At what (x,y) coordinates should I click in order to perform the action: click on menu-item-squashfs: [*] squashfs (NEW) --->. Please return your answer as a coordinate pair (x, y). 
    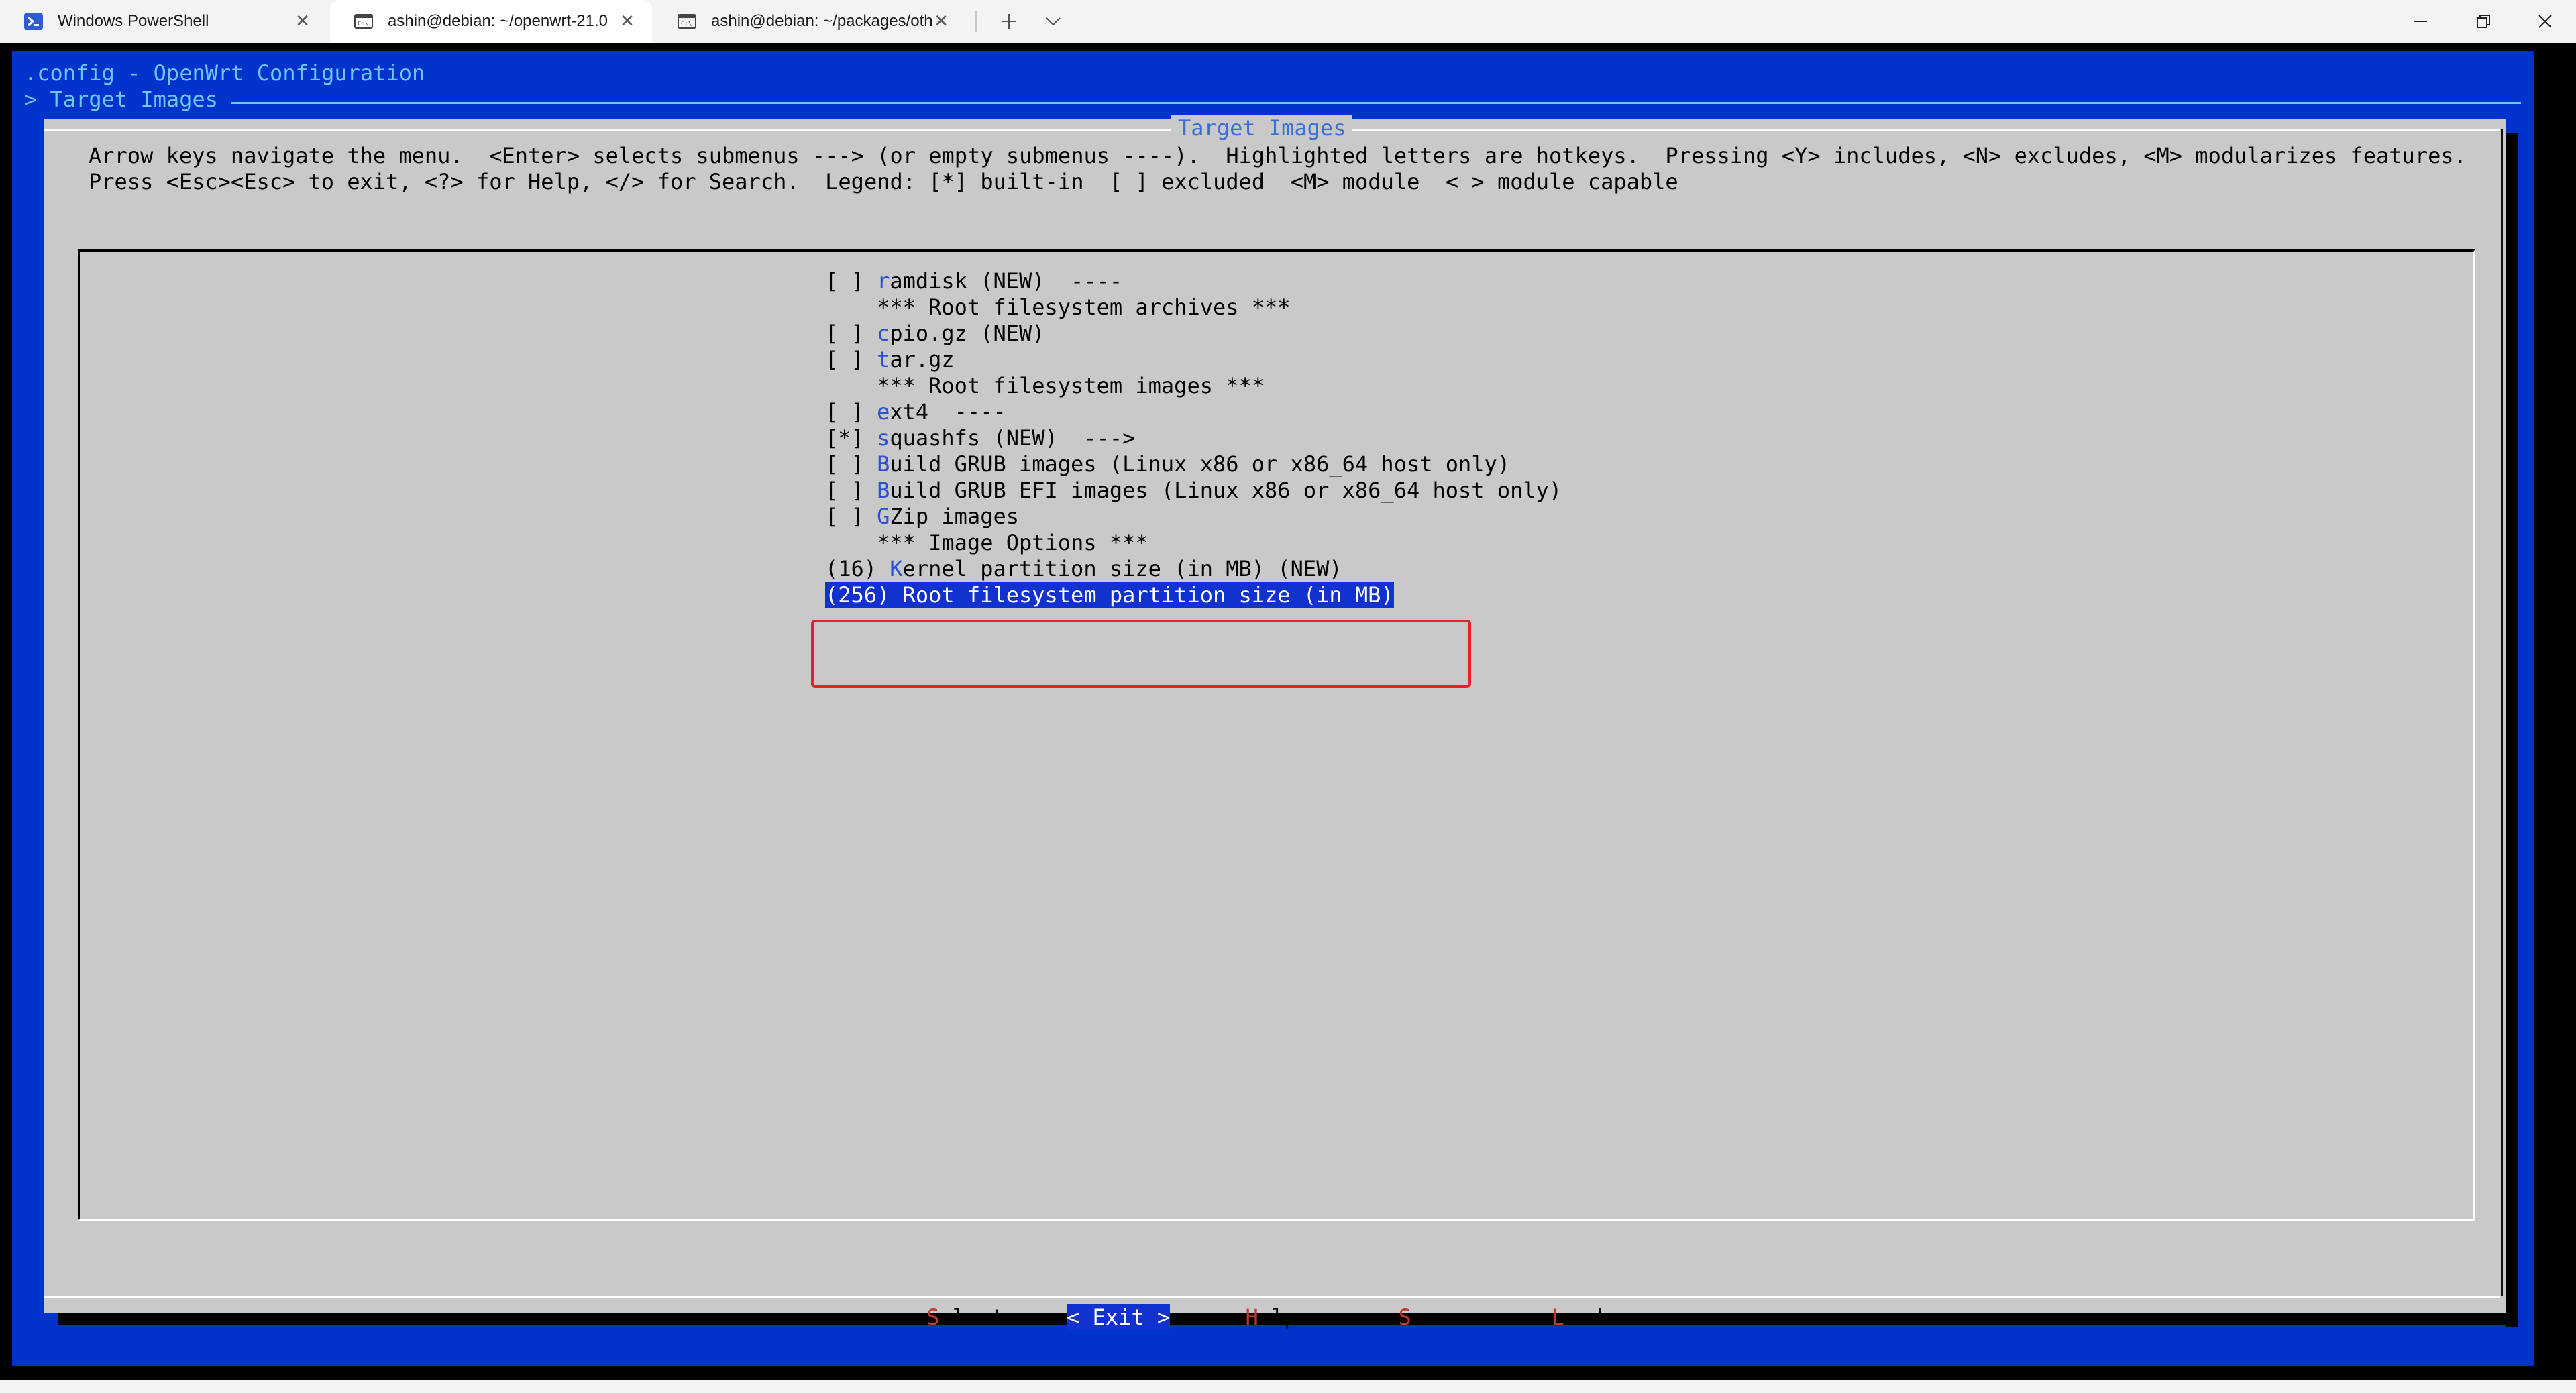
    Looking at the image, I should click on (980, 438).